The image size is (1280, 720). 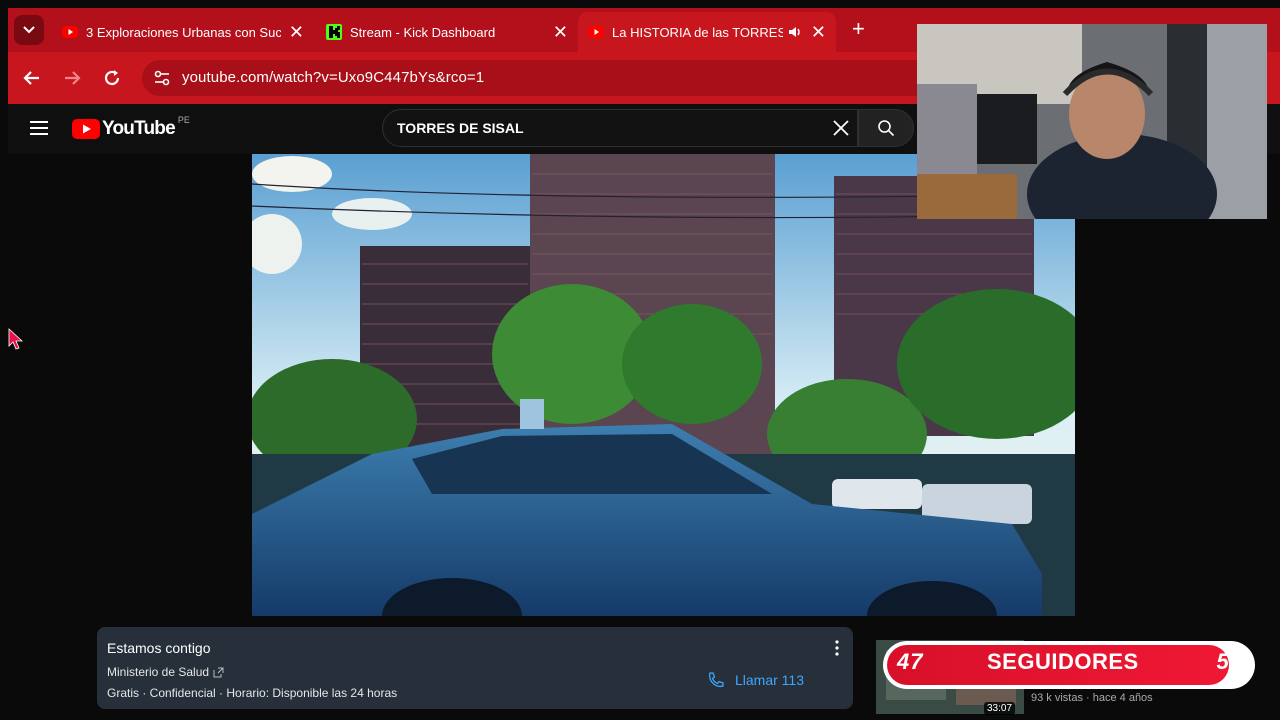 I want to click on tab-search-button, so click(x=29, y=30).